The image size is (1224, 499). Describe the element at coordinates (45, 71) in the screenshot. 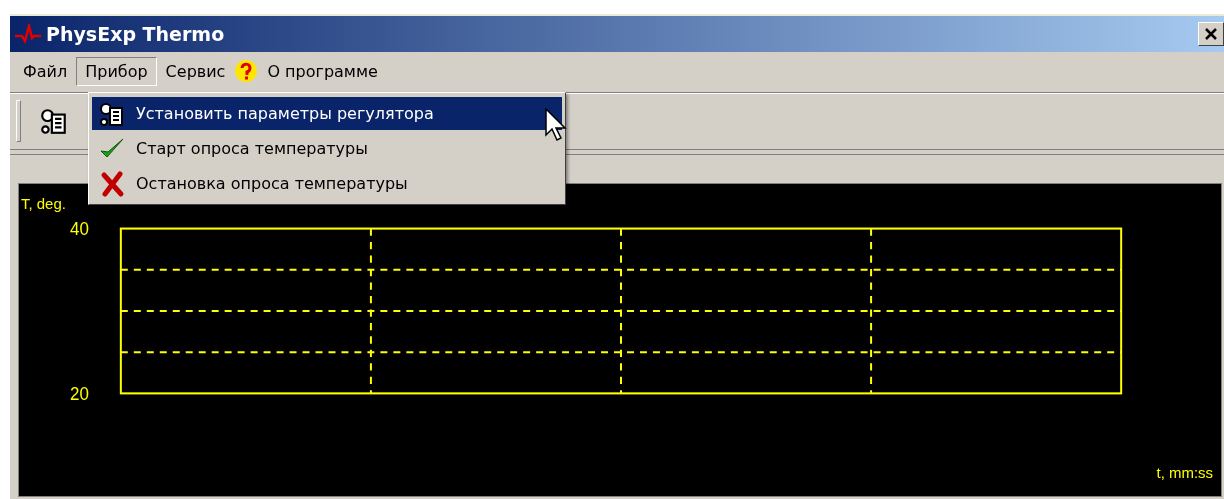

I see `menu-item: Файл` at that location.